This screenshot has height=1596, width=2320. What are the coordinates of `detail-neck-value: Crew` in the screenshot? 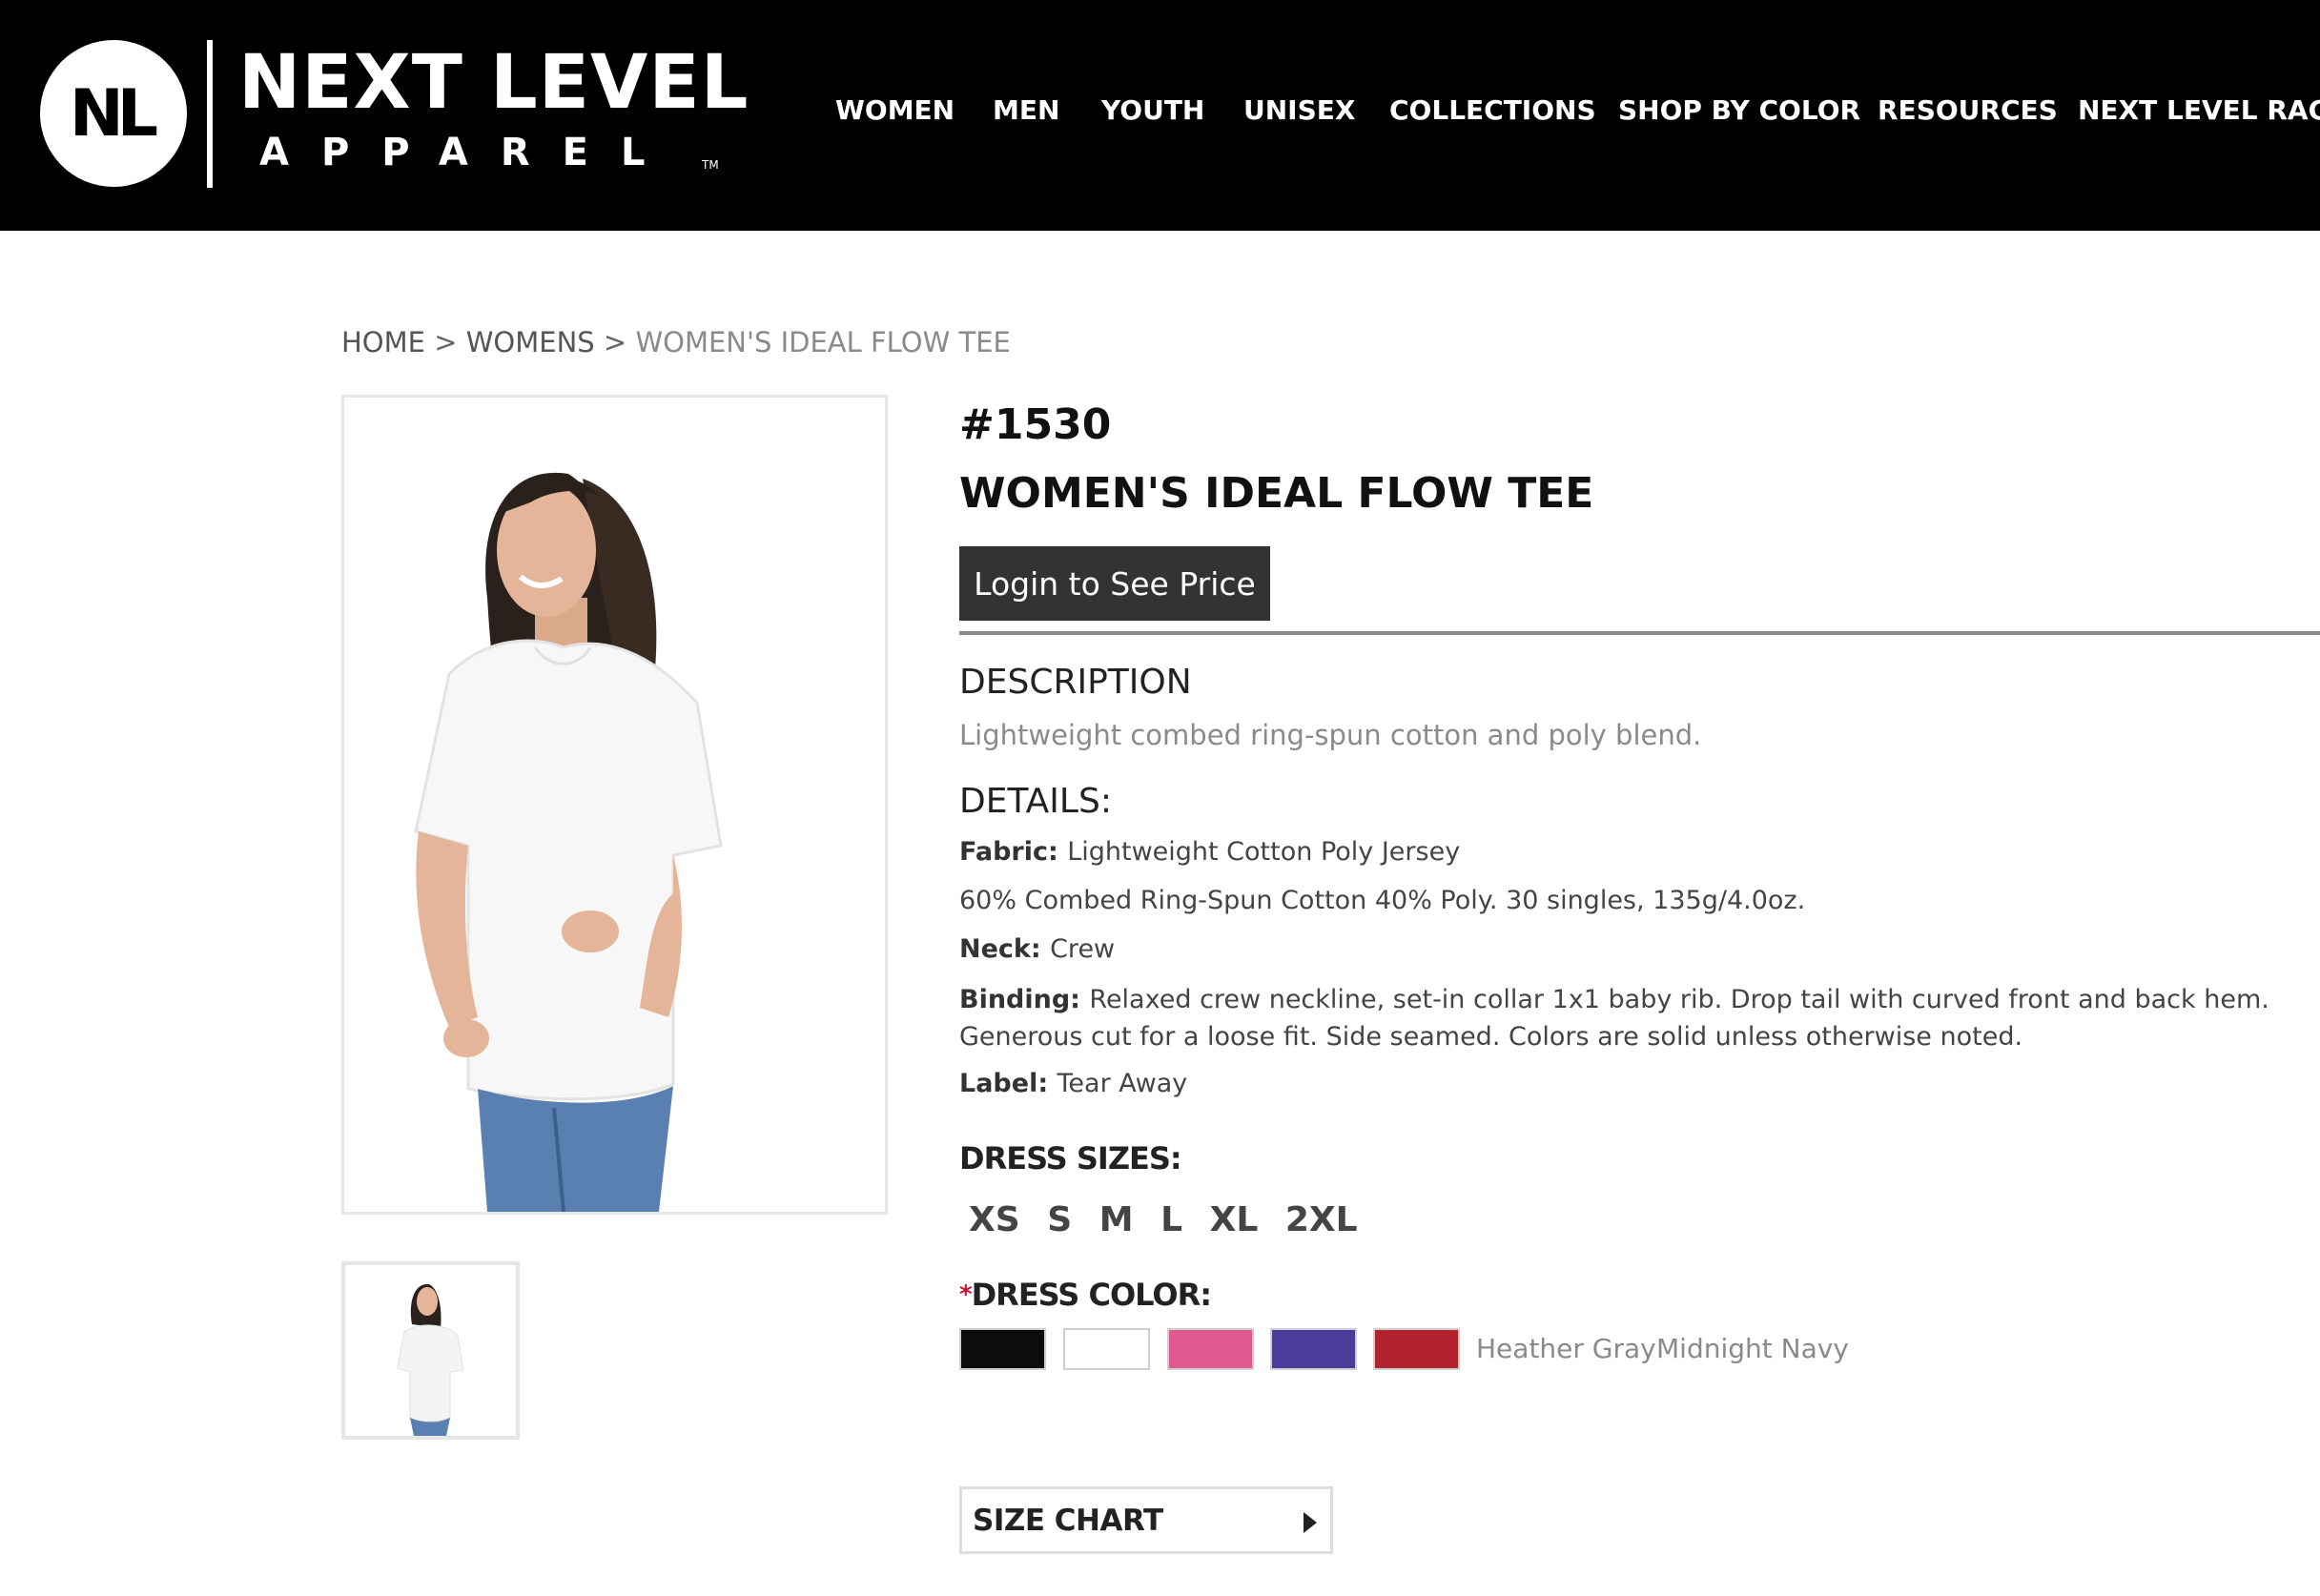 It's located at (1083, 949).